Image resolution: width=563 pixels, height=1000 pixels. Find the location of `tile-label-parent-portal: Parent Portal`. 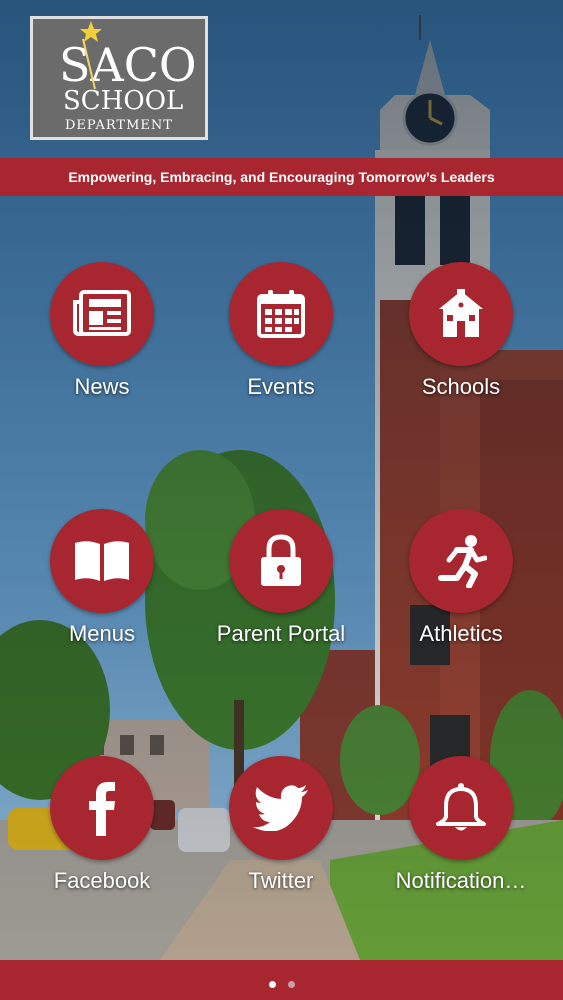

tile-label-parent-portal: Parent Portal is located at coordinates (281, 633).